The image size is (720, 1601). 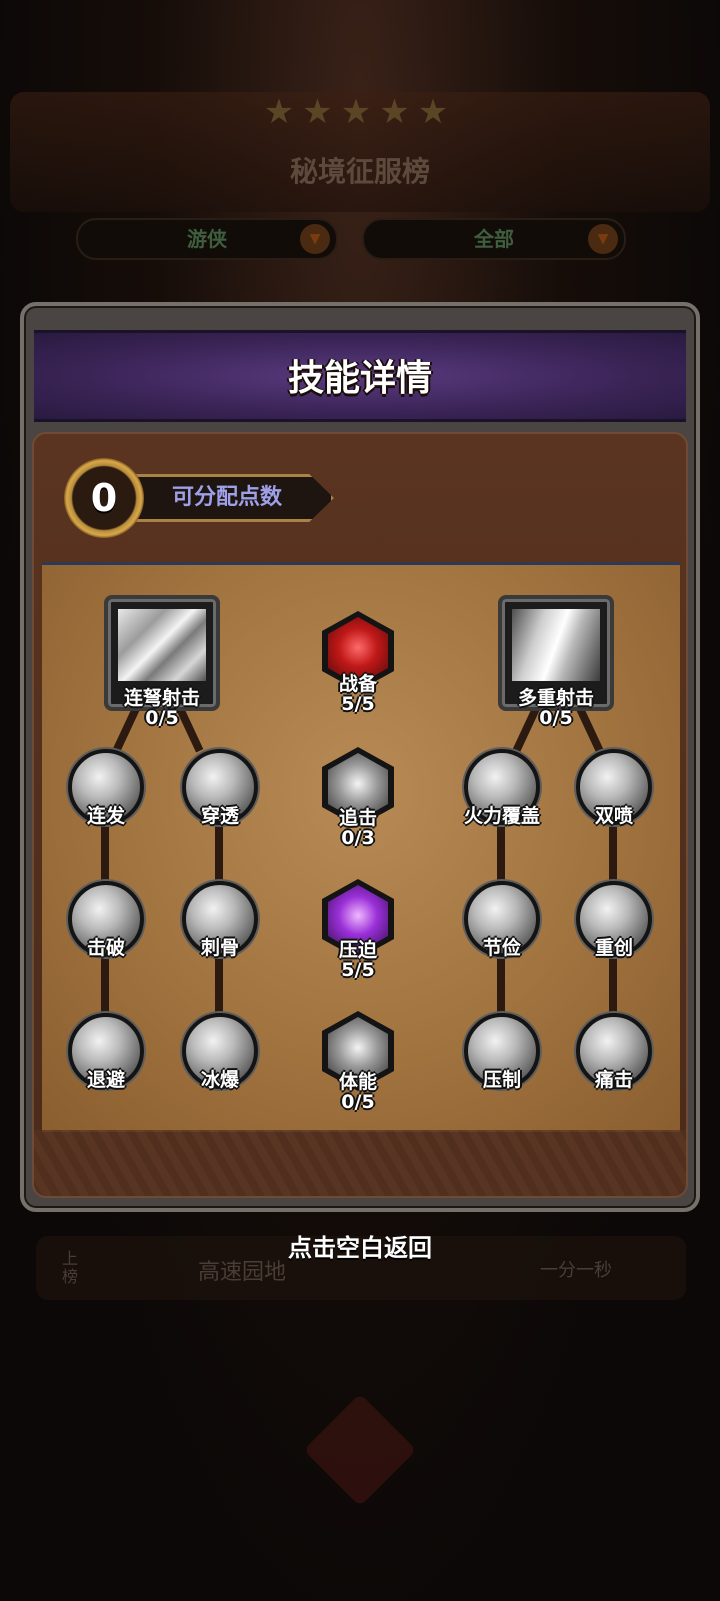 What do you see at coordinates (613, 1080) in the screenshot?
I see `skill-name: 痛击` at bounding box center [613, 1080].